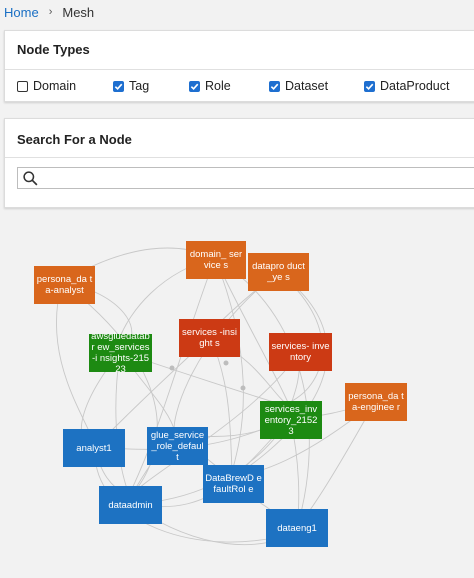 This screenshot has width=474, height=578. What do you see at coordinates (55, 86) in the screenshot?
I see `checkbox-label: Domain` at bounding box center [55, 86].